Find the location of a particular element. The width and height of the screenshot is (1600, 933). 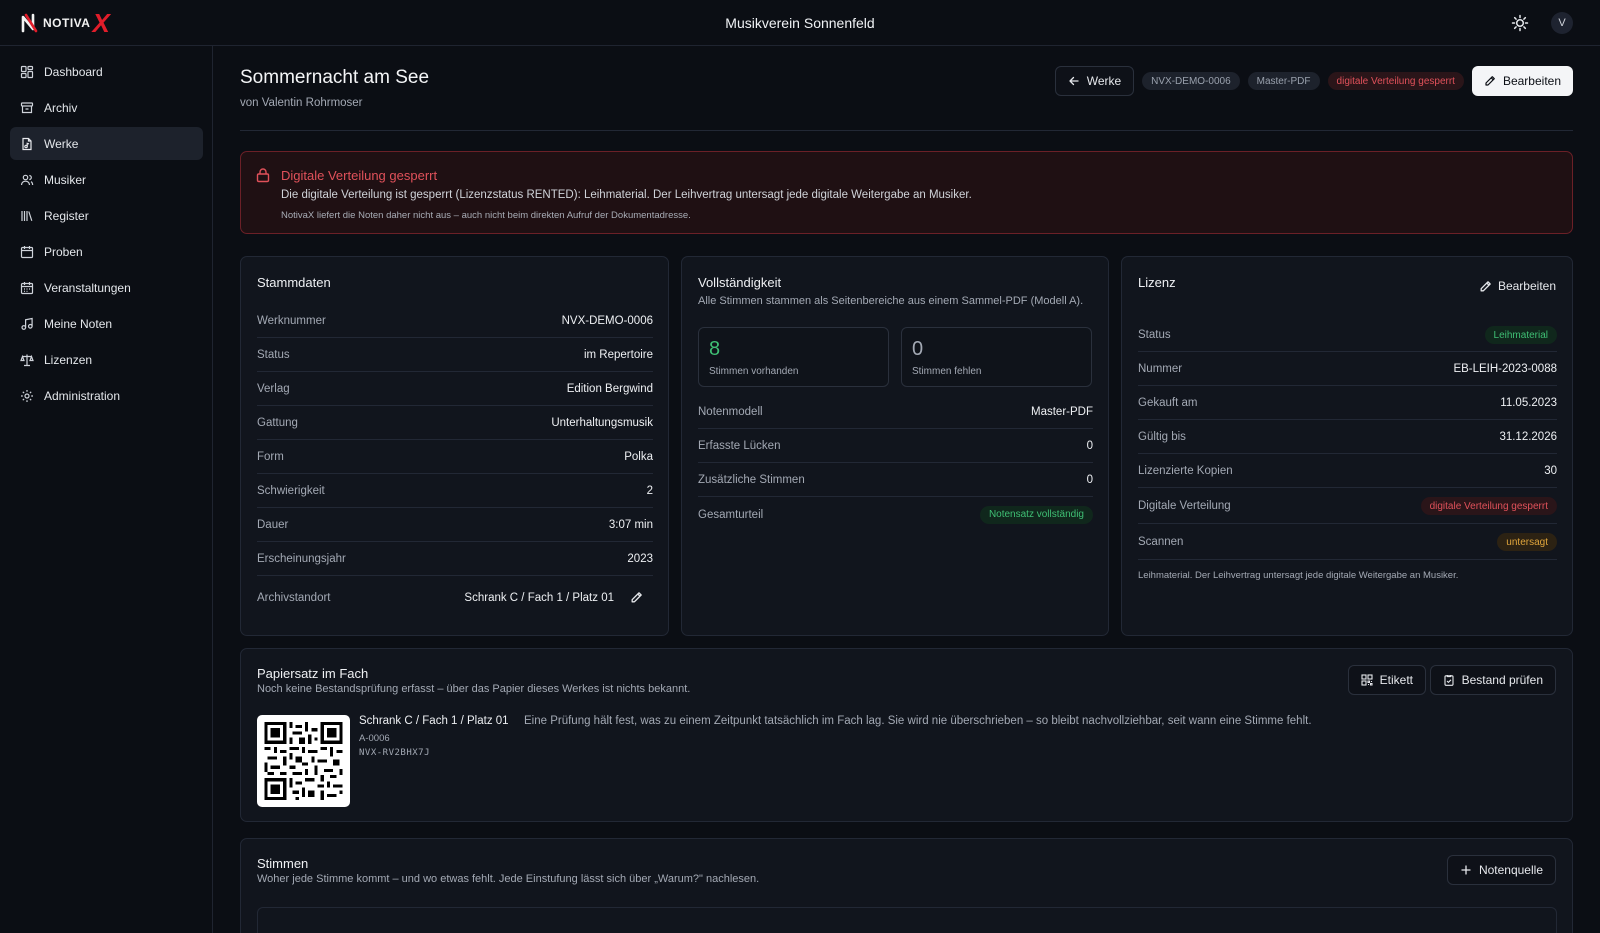

kv-row: Status im Repertoire is located at coordinates (455, 355).